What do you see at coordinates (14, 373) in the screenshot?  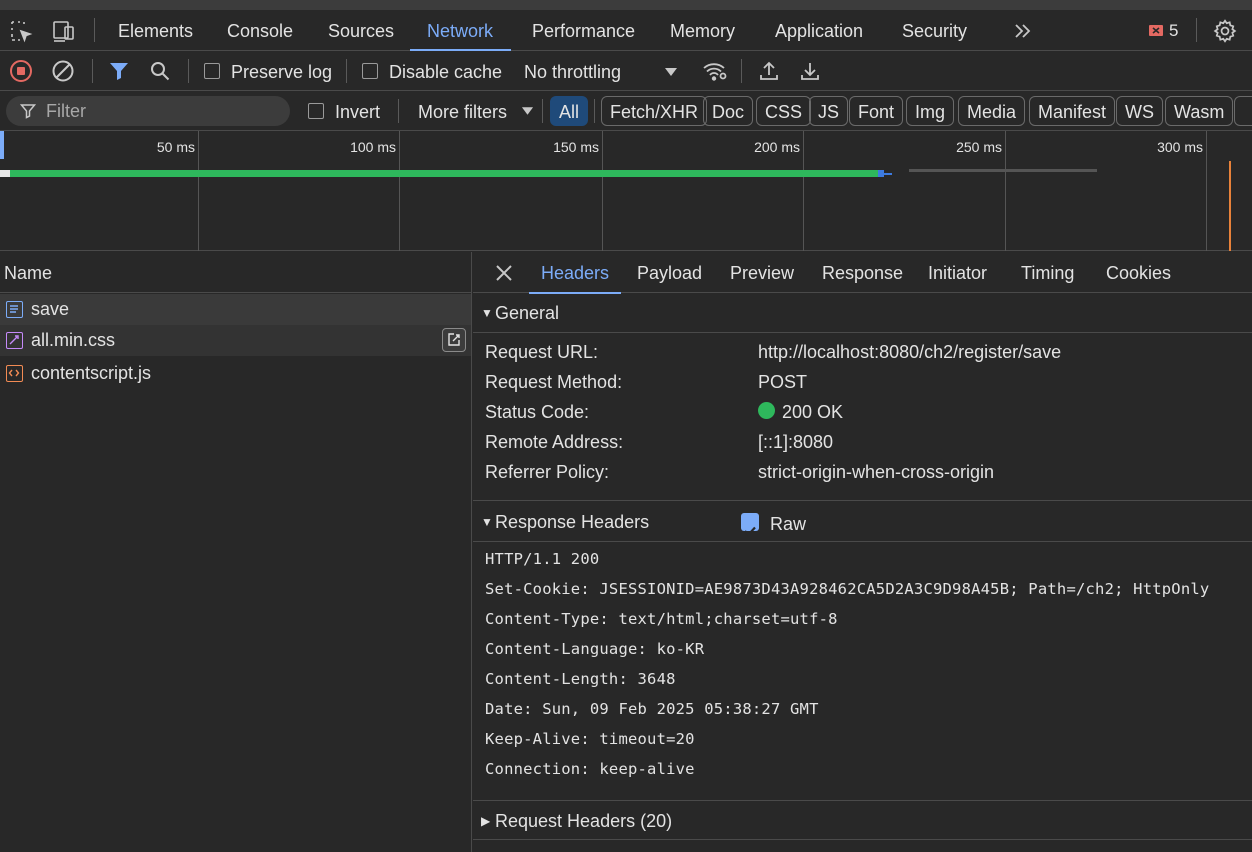 I see `script-icon` at bounding box center [14, 373].